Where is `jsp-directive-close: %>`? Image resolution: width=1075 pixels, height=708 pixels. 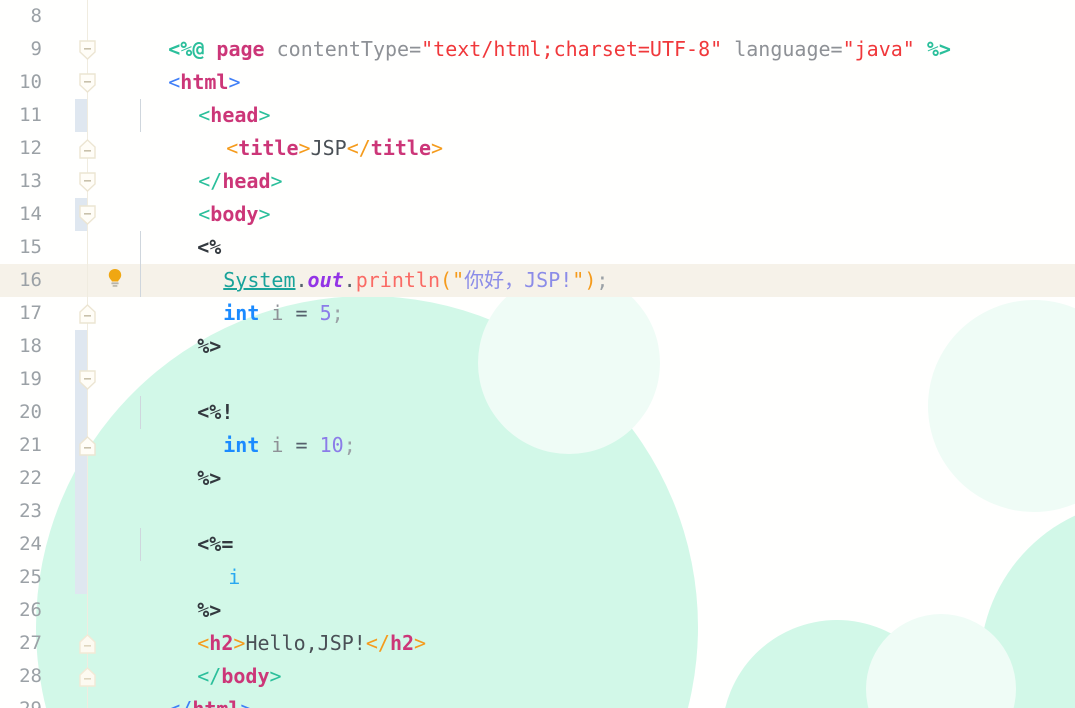 jsp-directive-close: %> is located at coordinates (938, 49).